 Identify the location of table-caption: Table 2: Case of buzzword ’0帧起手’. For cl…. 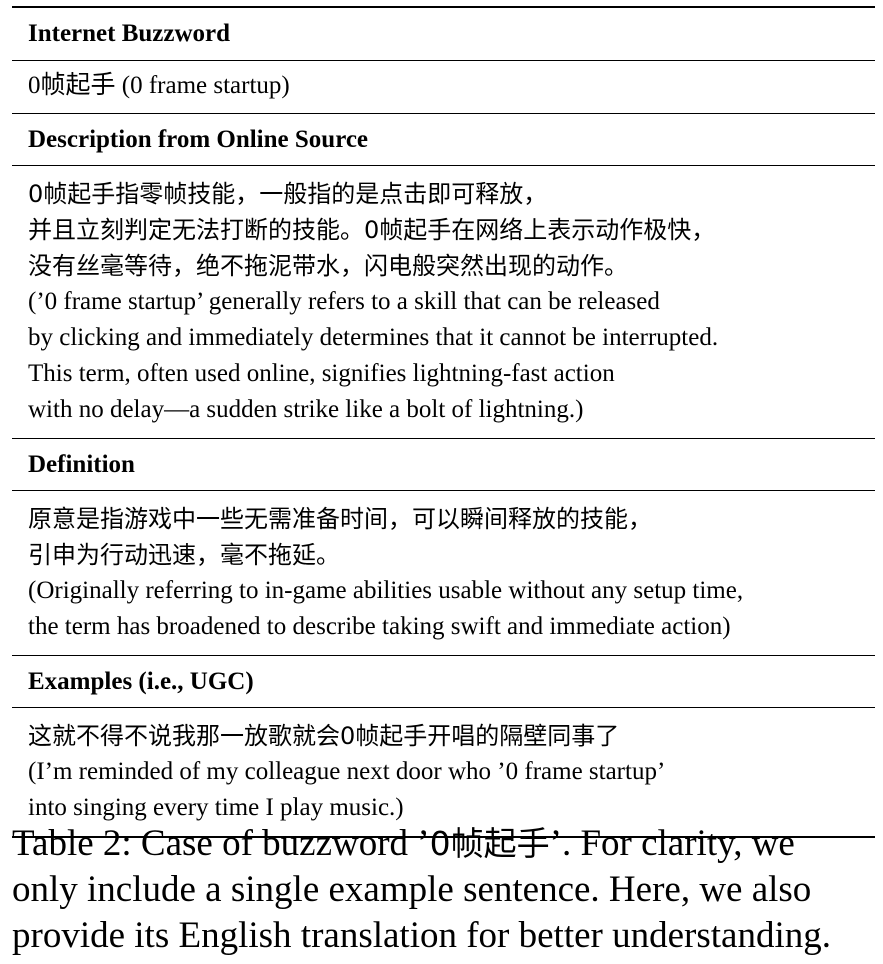
(444, 890).